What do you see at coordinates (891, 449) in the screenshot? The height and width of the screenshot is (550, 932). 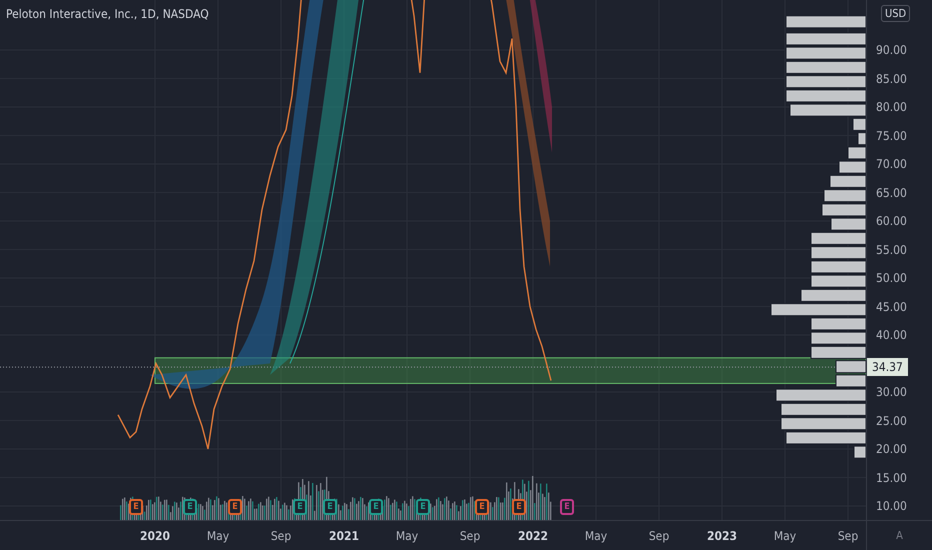 I see `price-tick-label: 20.00` at bounding box center [891, 449].